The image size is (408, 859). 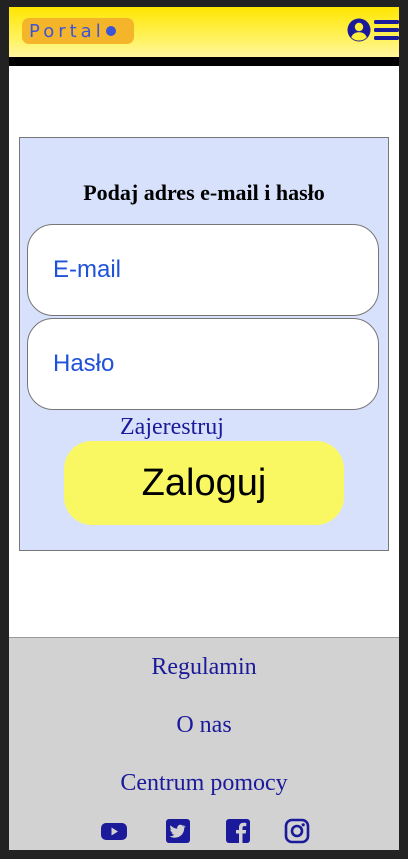 I want to click on user-circle-icon, so click(x=359, y=30).